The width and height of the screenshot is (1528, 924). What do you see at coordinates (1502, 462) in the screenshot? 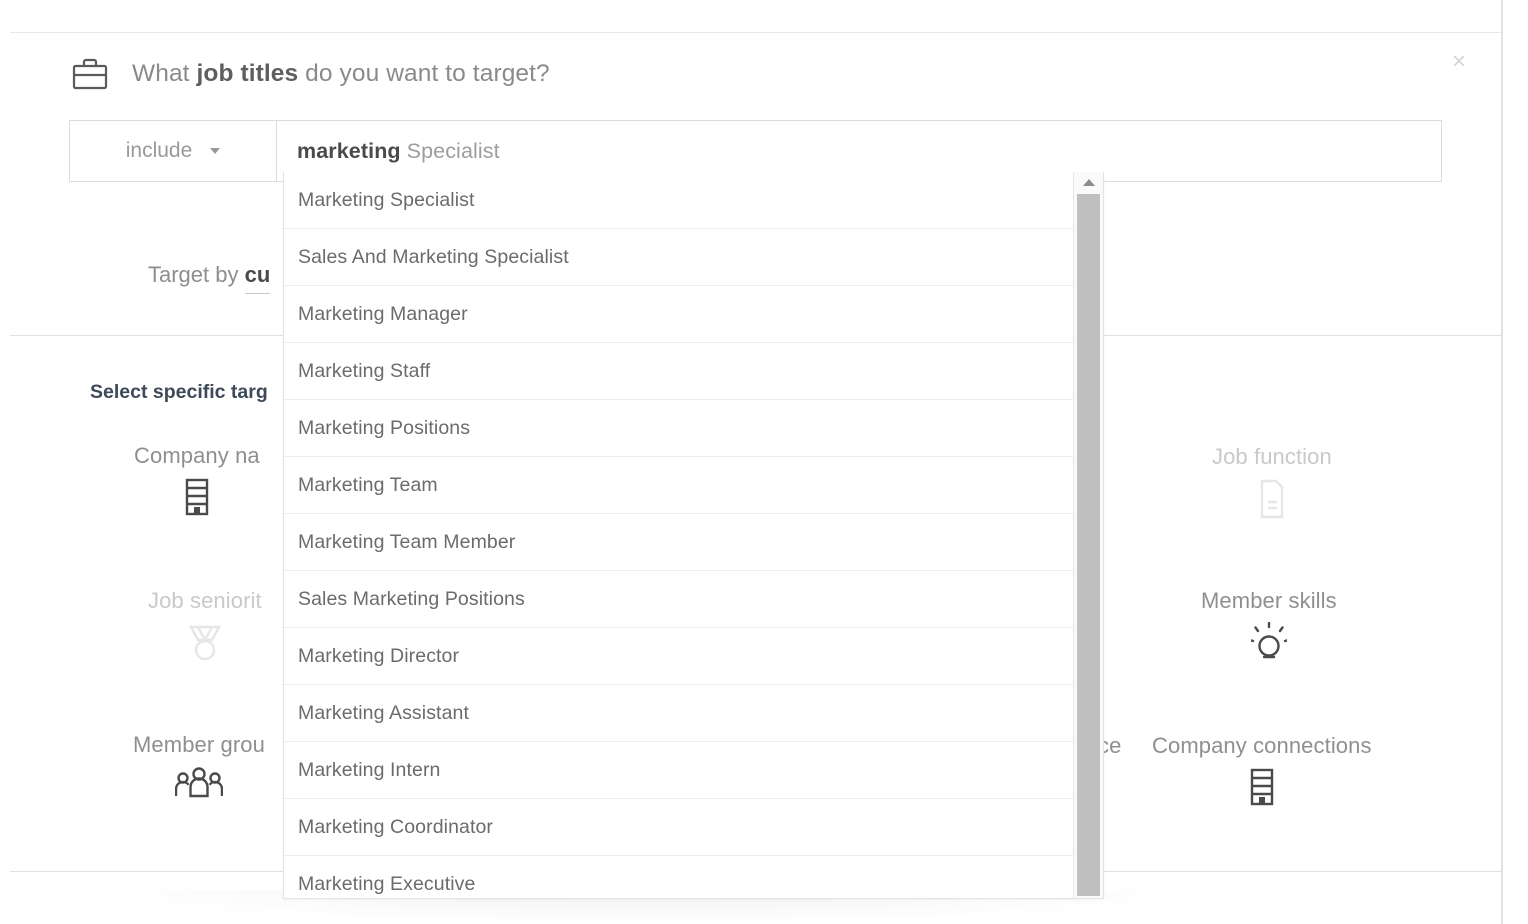
I see `panel-right-edge` at bounding box center [1502, 462].